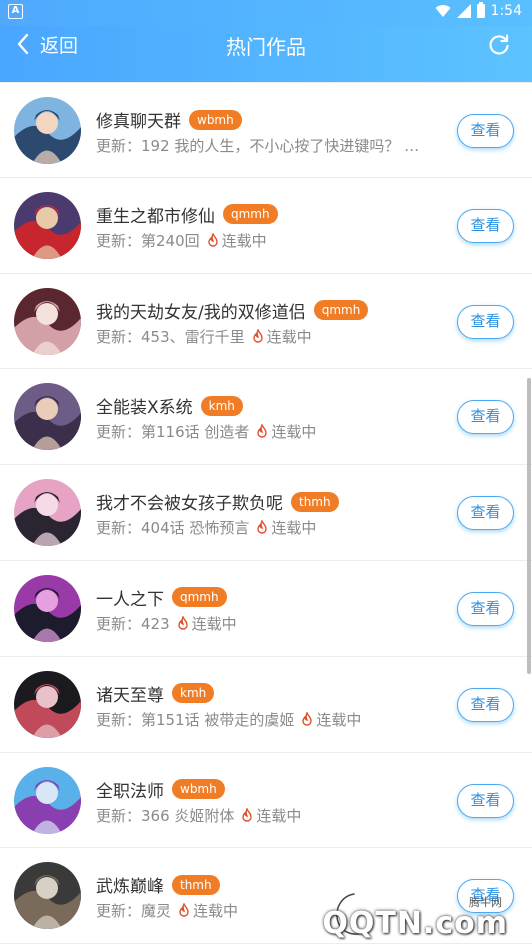  What do you see at coordinates (266, 13) in the screenshot?
I see `status-bar: A 1:54` at bounding box center [266, 13].